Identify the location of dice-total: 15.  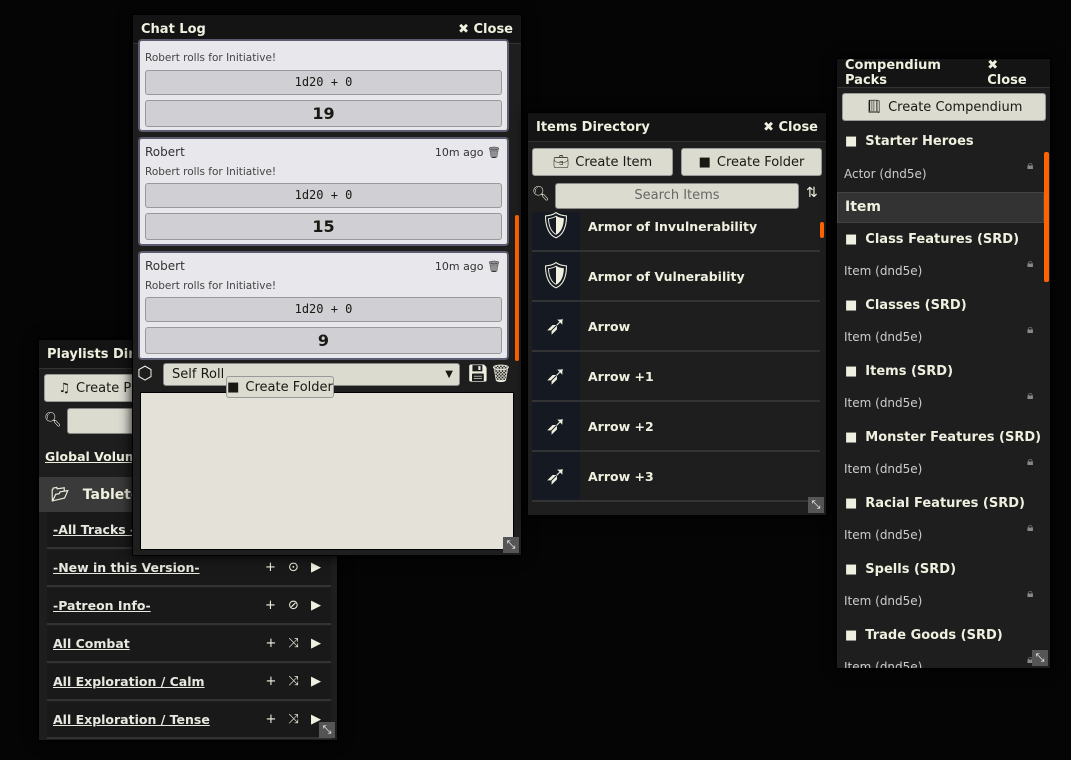
(323, 226).